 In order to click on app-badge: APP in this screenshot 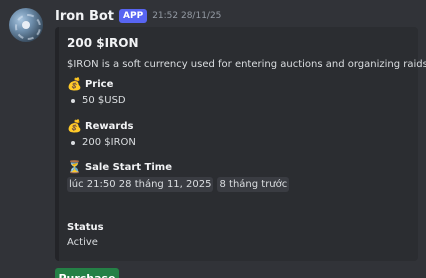, I will do `click(133, 16)`.